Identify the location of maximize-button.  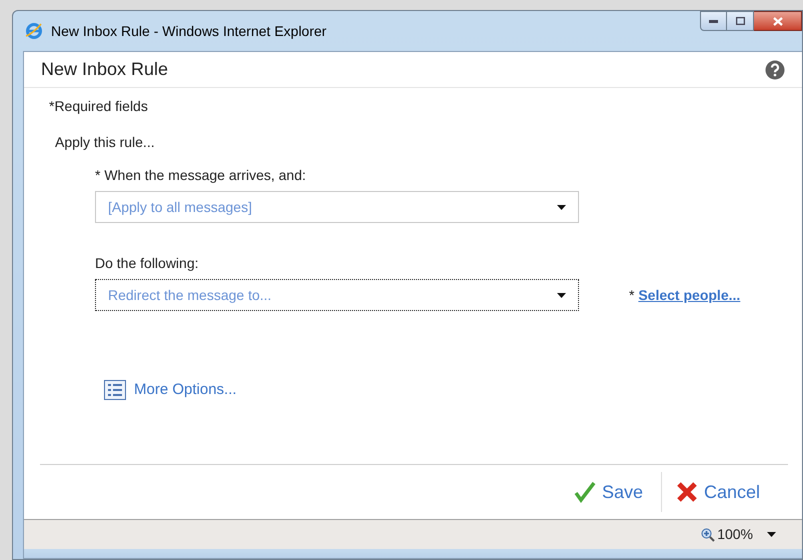
(740, 21).